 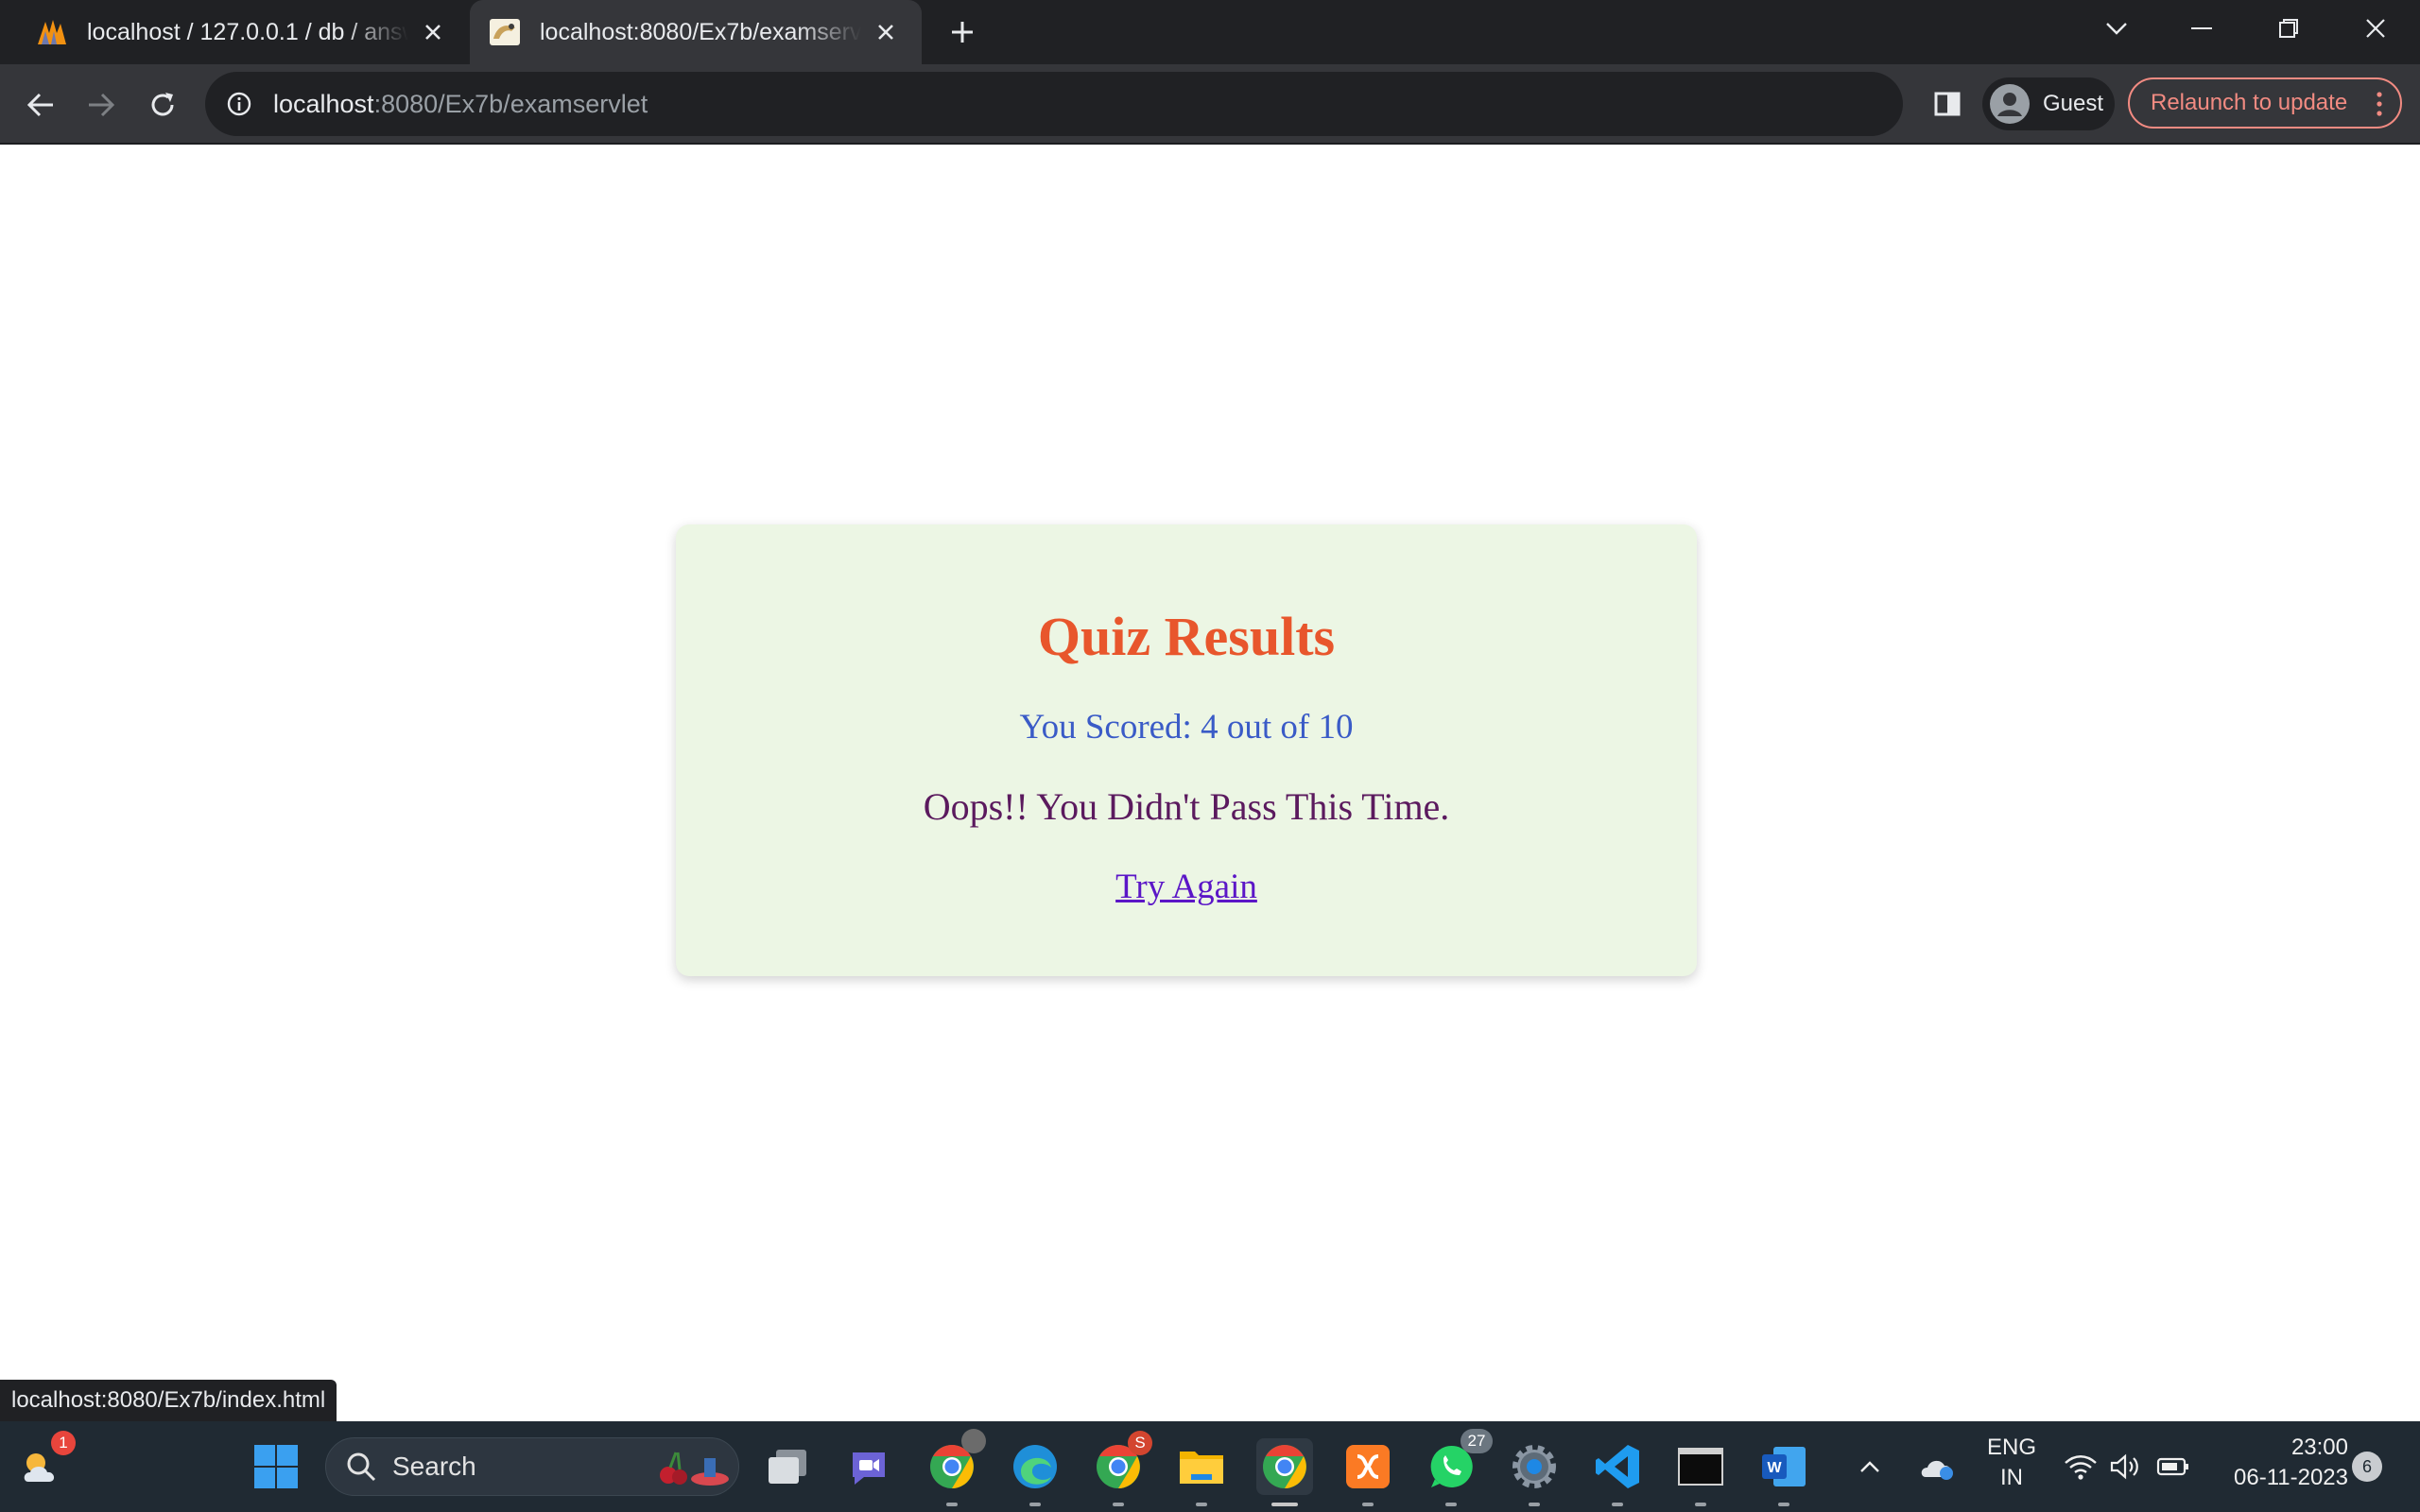 I want to click on vscode-icon, so click(x=1617, y=1466).